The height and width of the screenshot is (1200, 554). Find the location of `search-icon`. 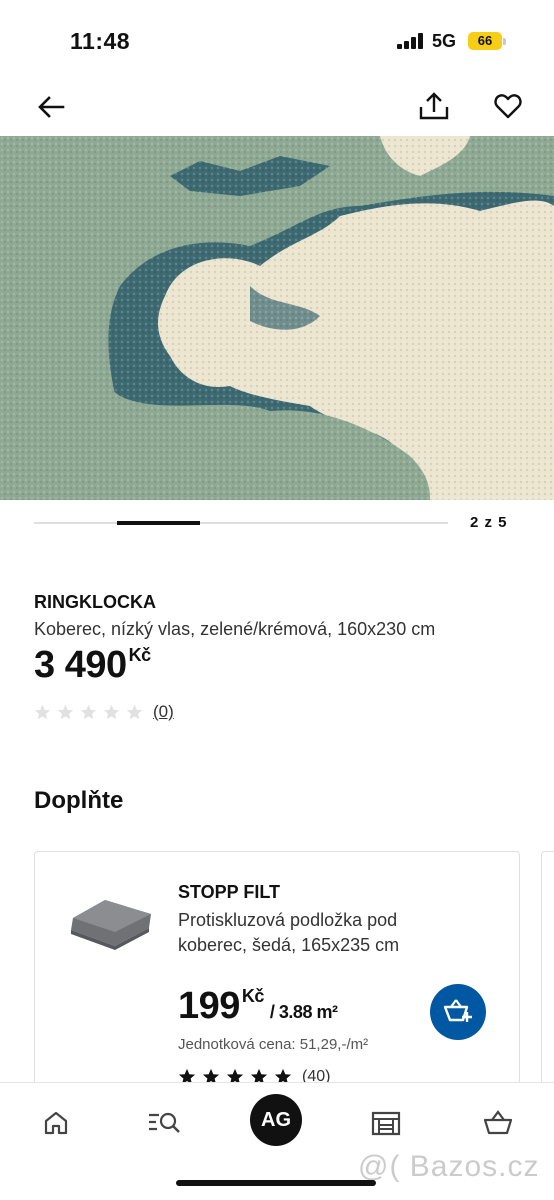

search-icon is located at coordinates (164, 1122).